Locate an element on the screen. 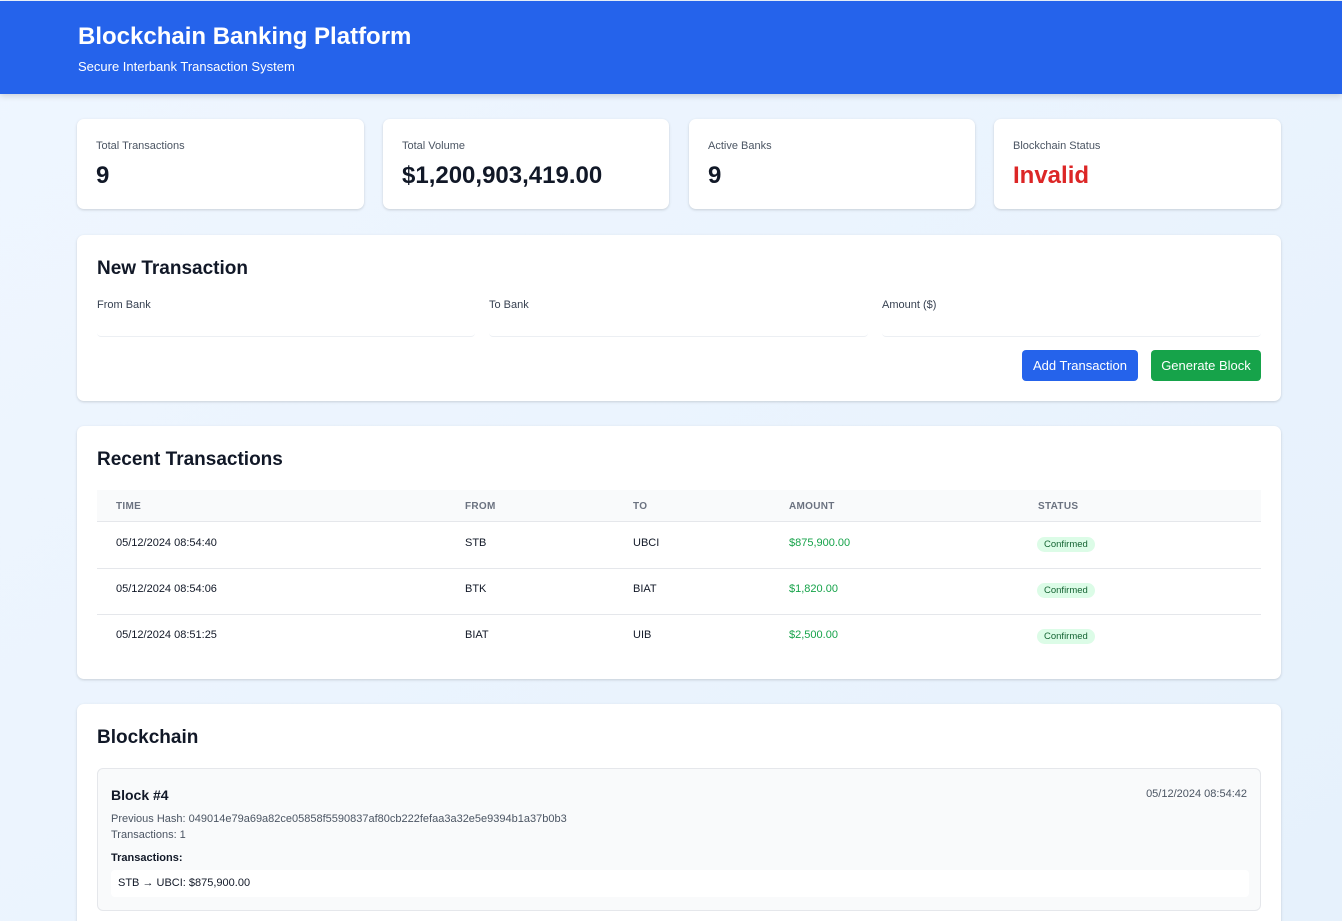  stat-card-total-volume: Total Volume $1,200,903,419.00 is located at coordinates (526, 164).